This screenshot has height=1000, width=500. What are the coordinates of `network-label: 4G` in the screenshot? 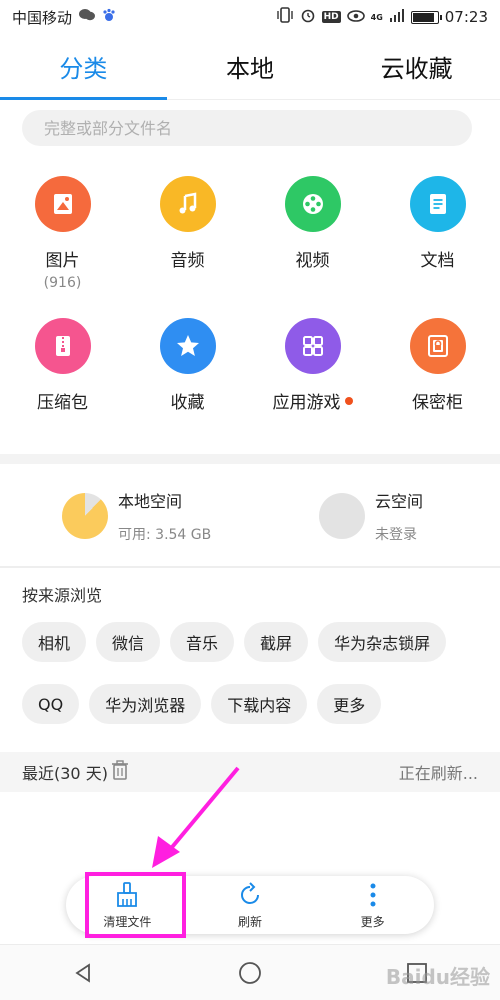 It's located at (376, 17).